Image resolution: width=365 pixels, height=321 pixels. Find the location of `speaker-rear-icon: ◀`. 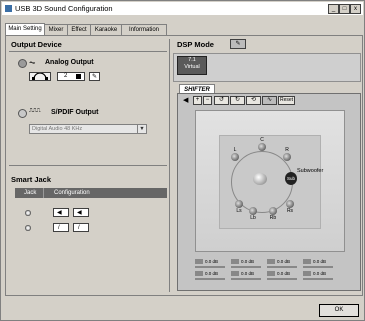

speaker-rear-icon: ◀ is located at coordinates (79, 213).